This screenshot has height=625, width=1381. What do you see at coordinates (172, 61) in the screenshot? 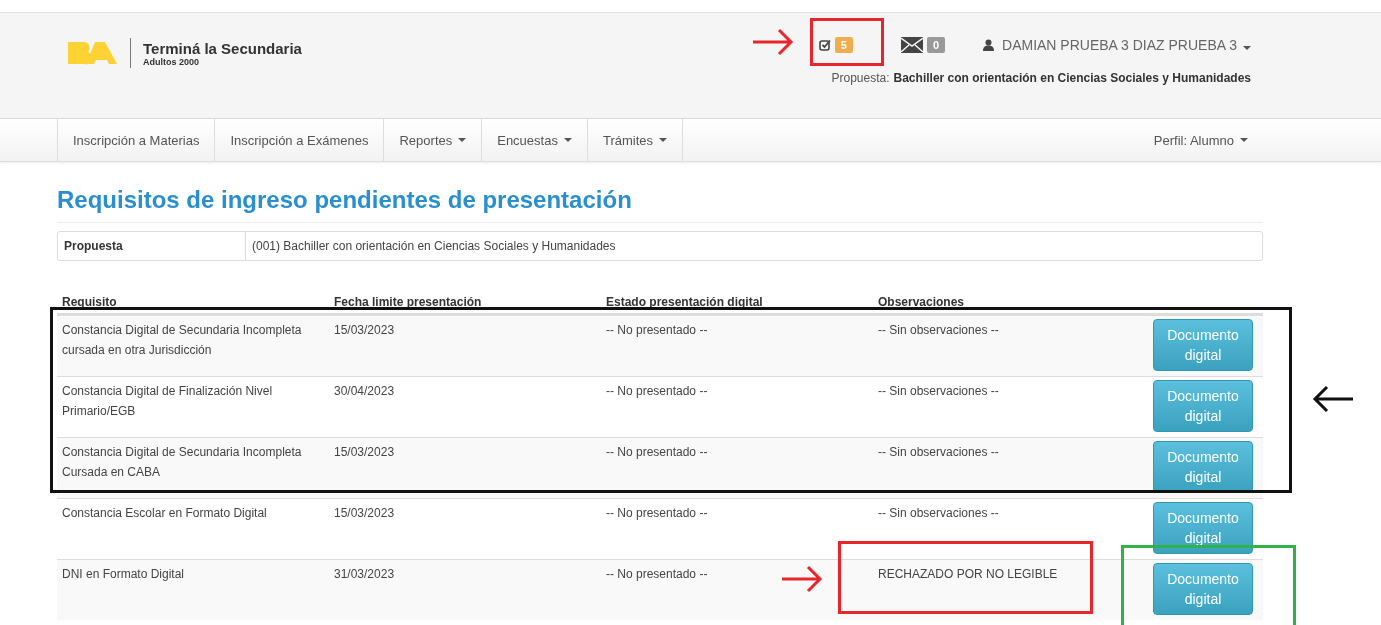
I see `brand-subtitle: Adultos 2000` at bounding box center [172, 61].